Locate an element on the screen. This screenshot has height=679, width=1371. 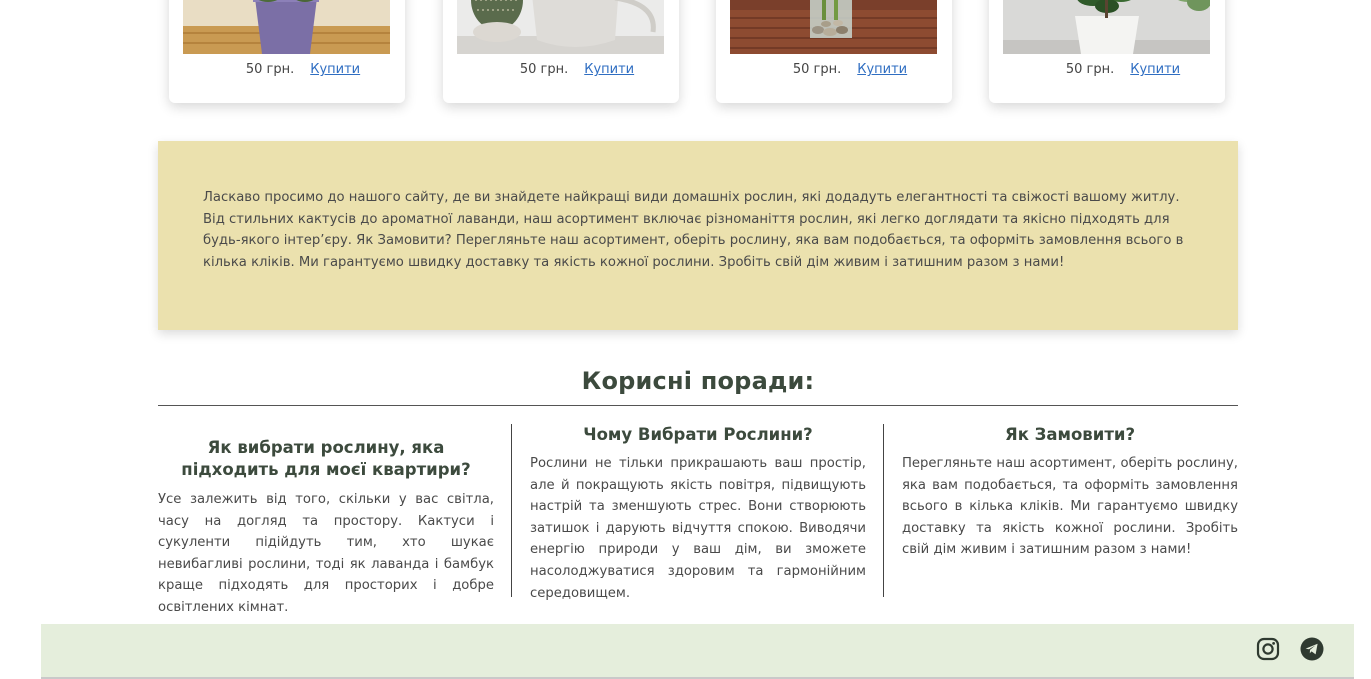
tip-heading: Чому Вибрати Рослини? is located at coordinates (698, 434).